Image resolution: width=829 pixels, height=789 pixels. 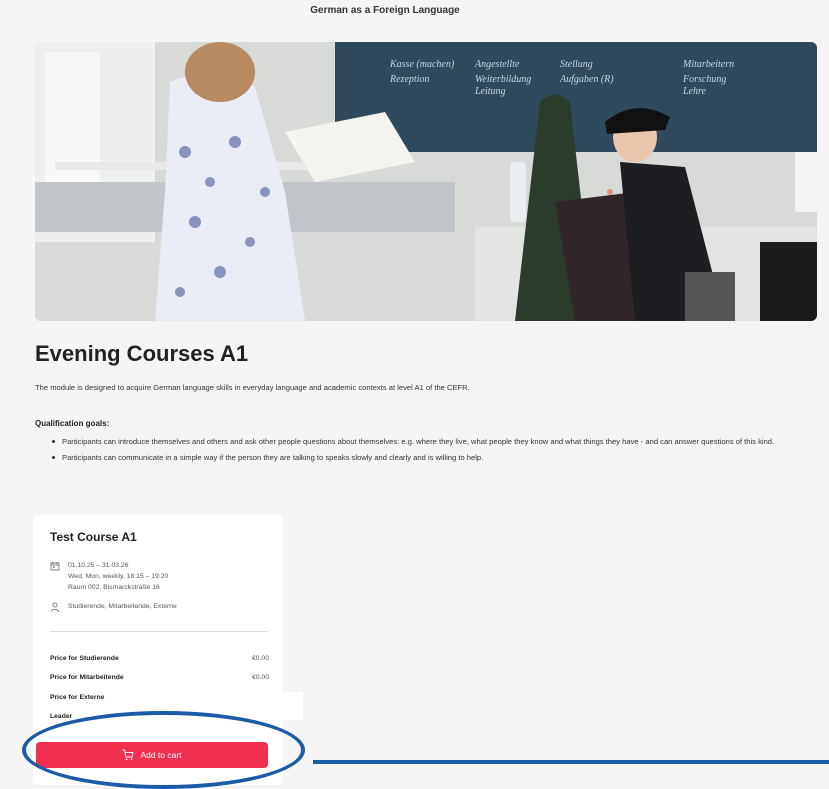 I want to click on board-word: Lehre, so click(x=694, y=91).